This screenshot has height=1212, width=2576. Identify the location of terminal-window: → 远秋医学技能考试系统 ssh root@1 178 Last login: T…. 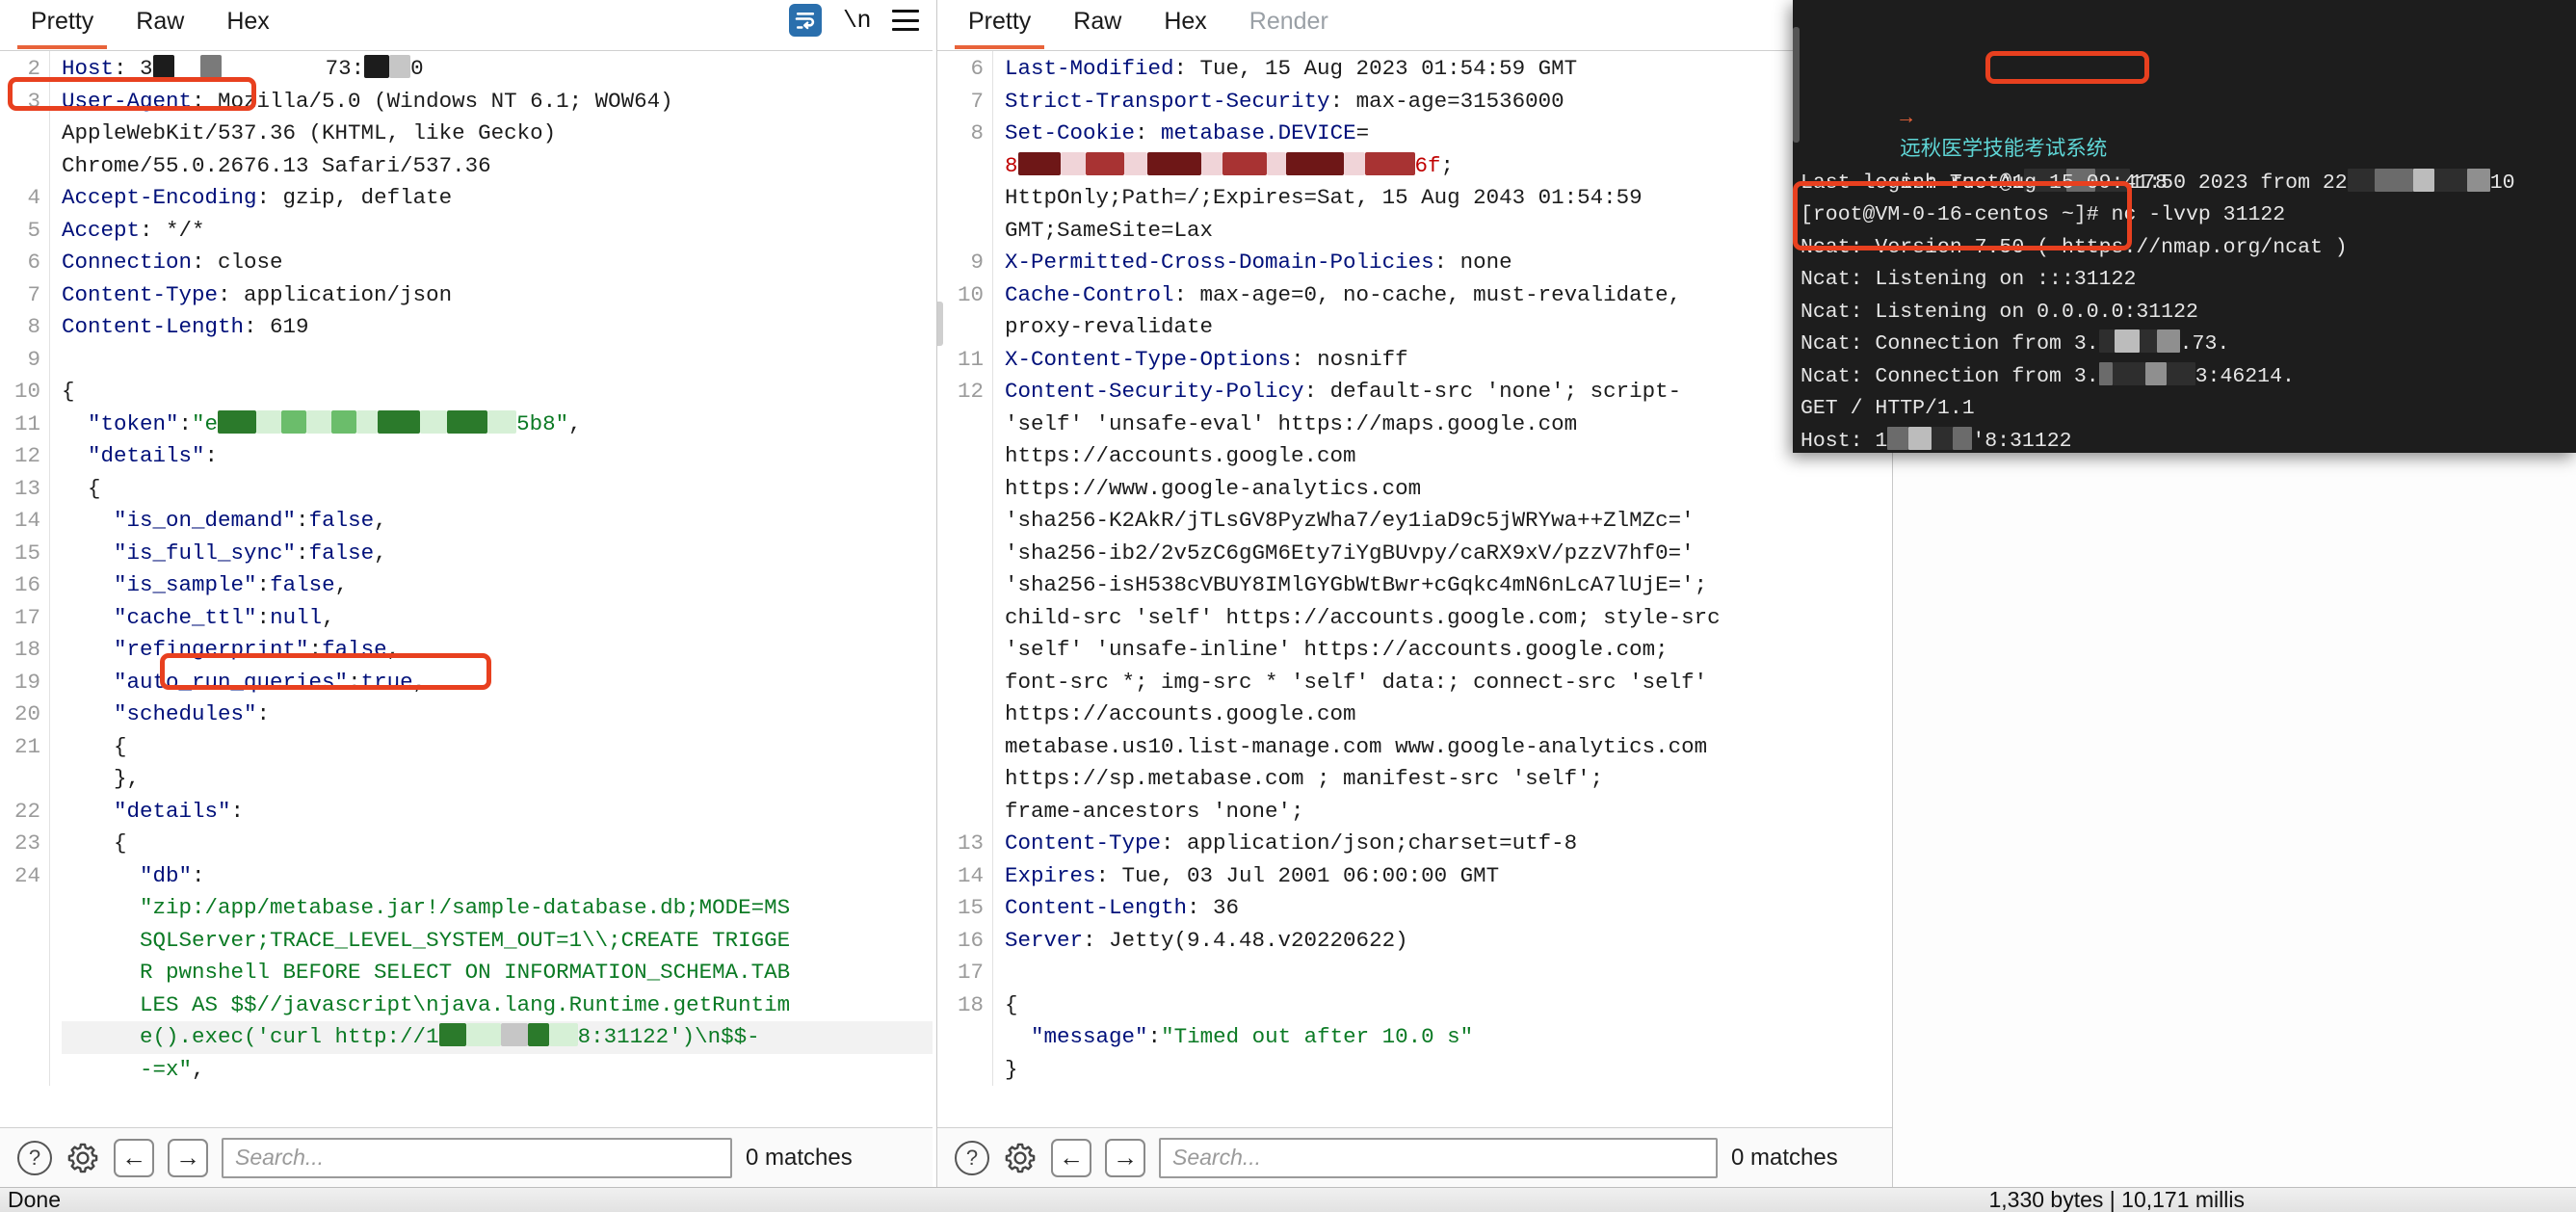
(2184, 226).